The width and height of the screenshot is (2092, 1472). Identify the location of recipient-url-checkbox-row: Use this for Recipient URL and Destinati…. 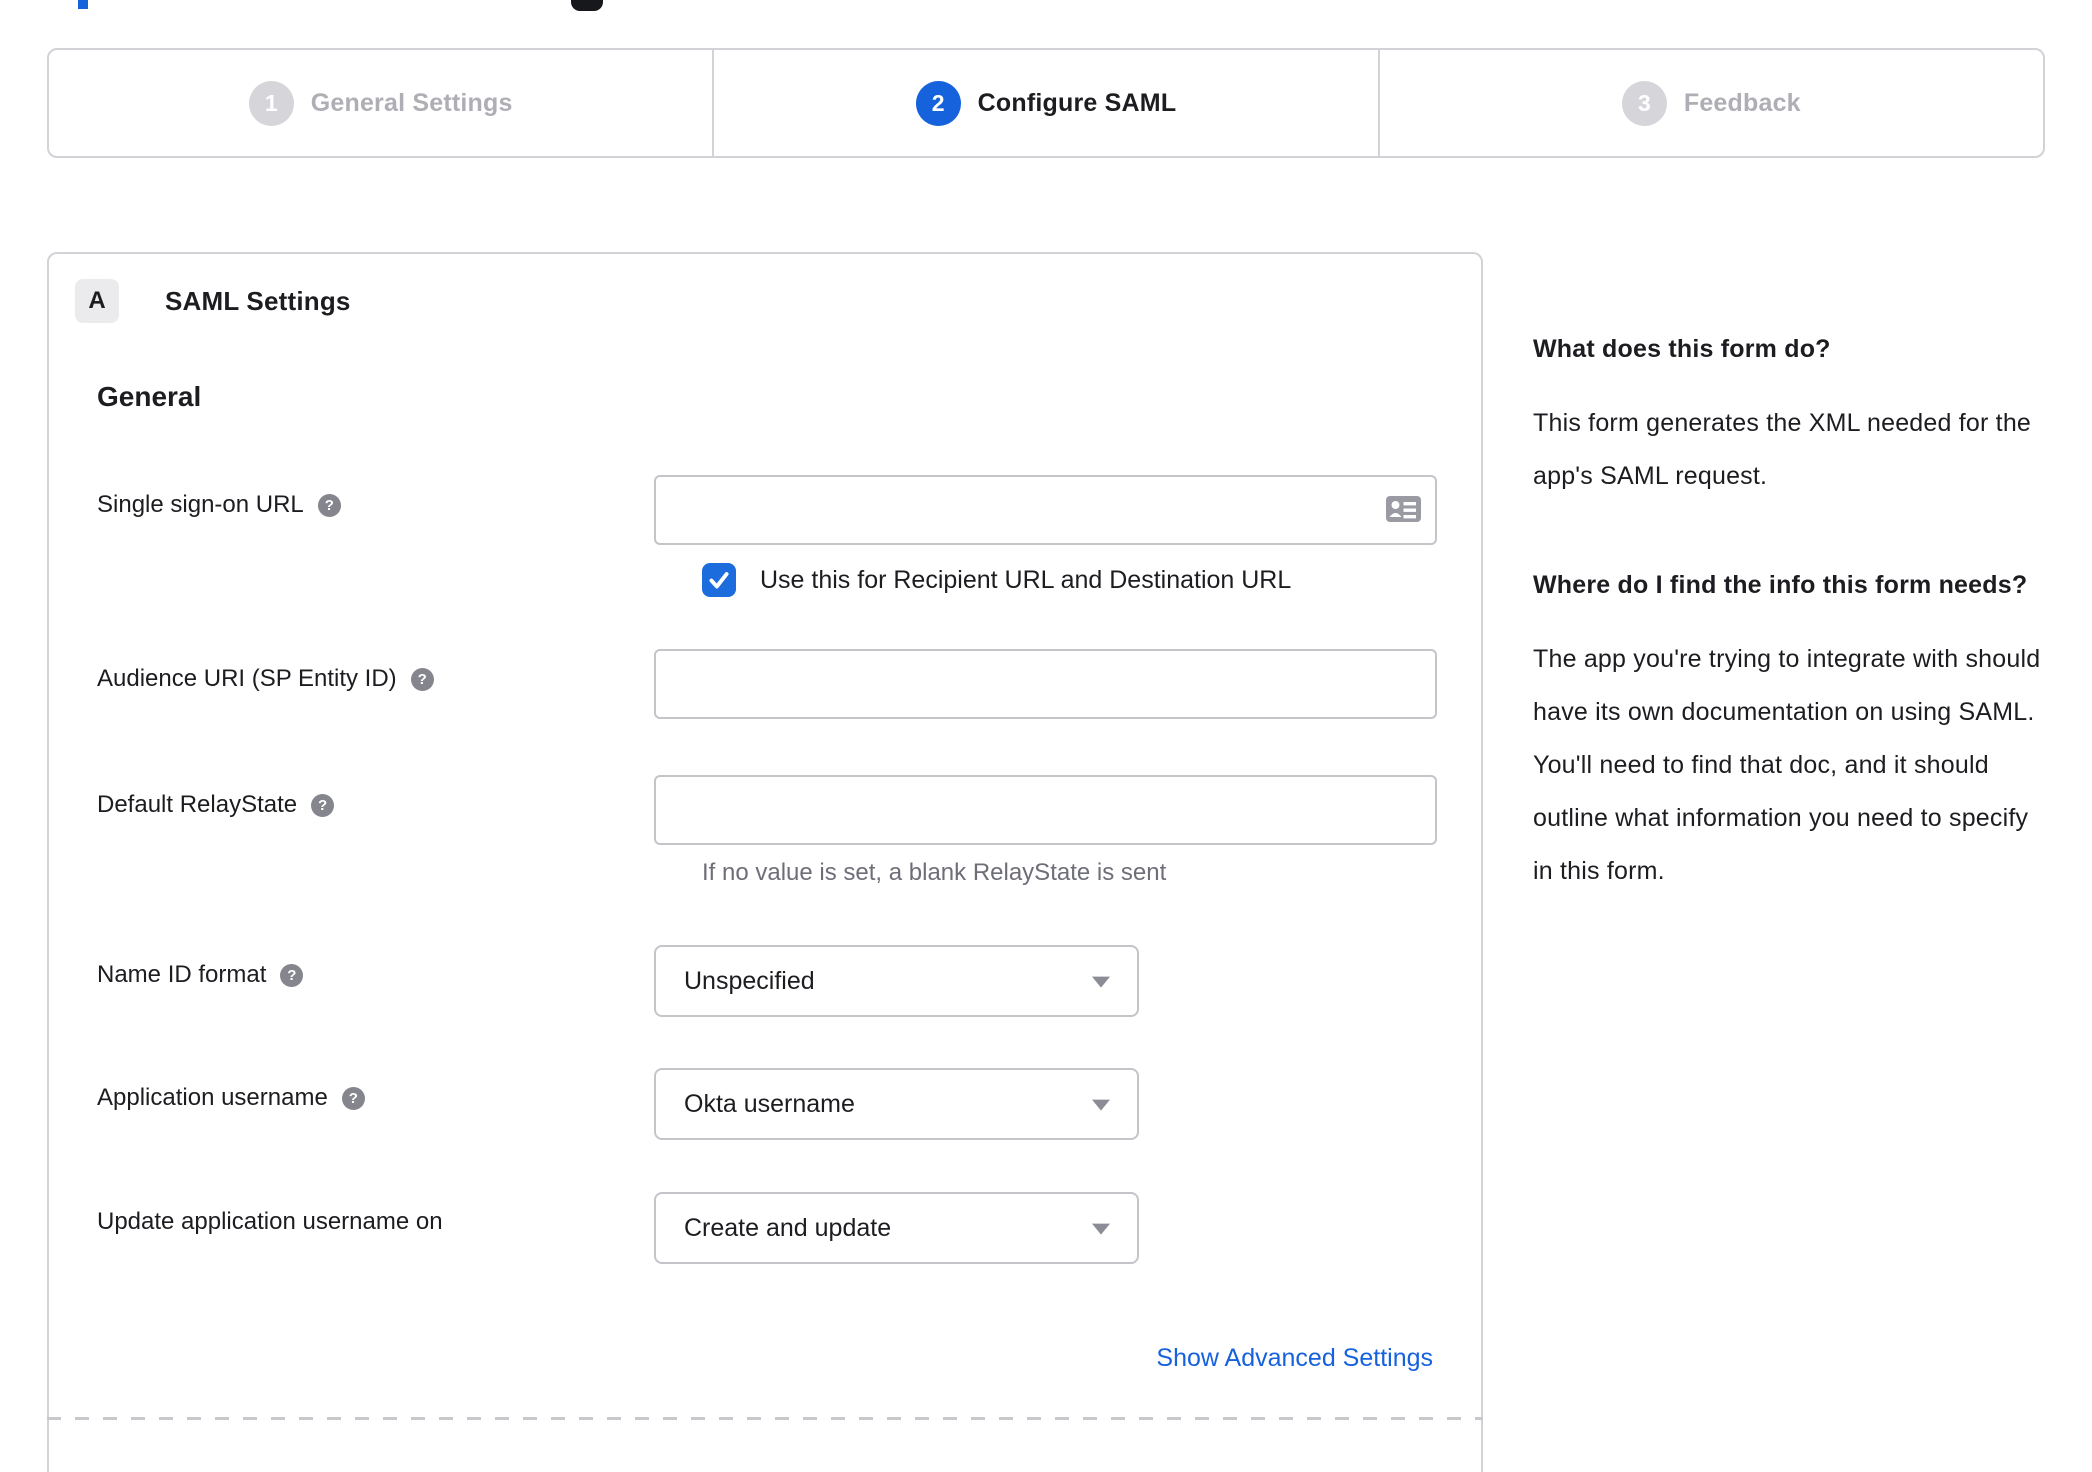
(765, 580).